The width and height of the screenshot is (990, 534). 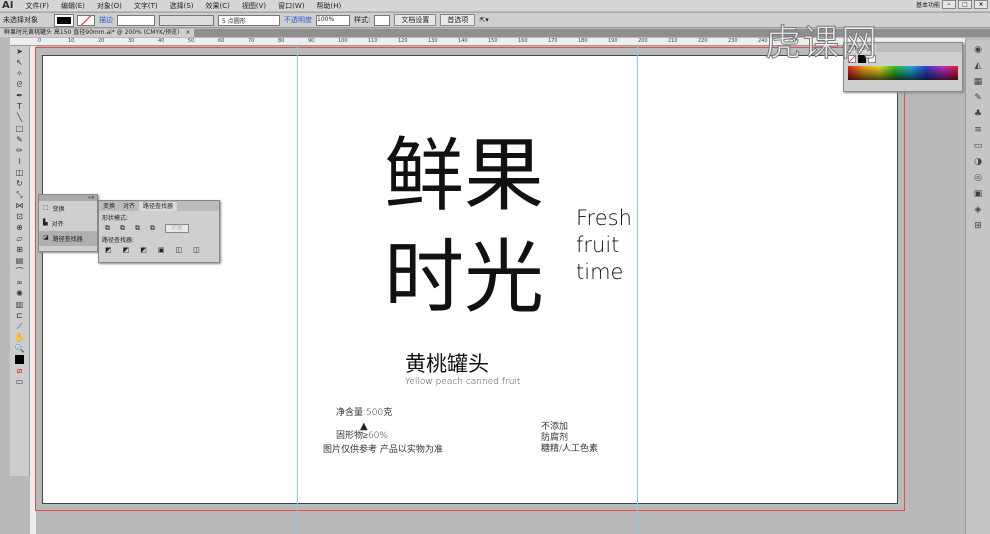 I want to click on expand-button: 扩展, so click(x=177, y=228).